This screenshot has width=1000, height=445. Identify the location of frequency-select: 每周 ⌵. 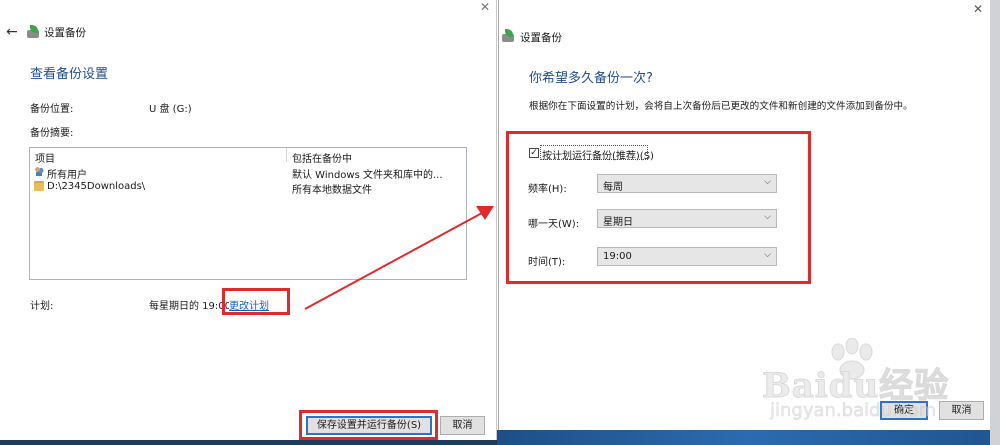
(687, 183).